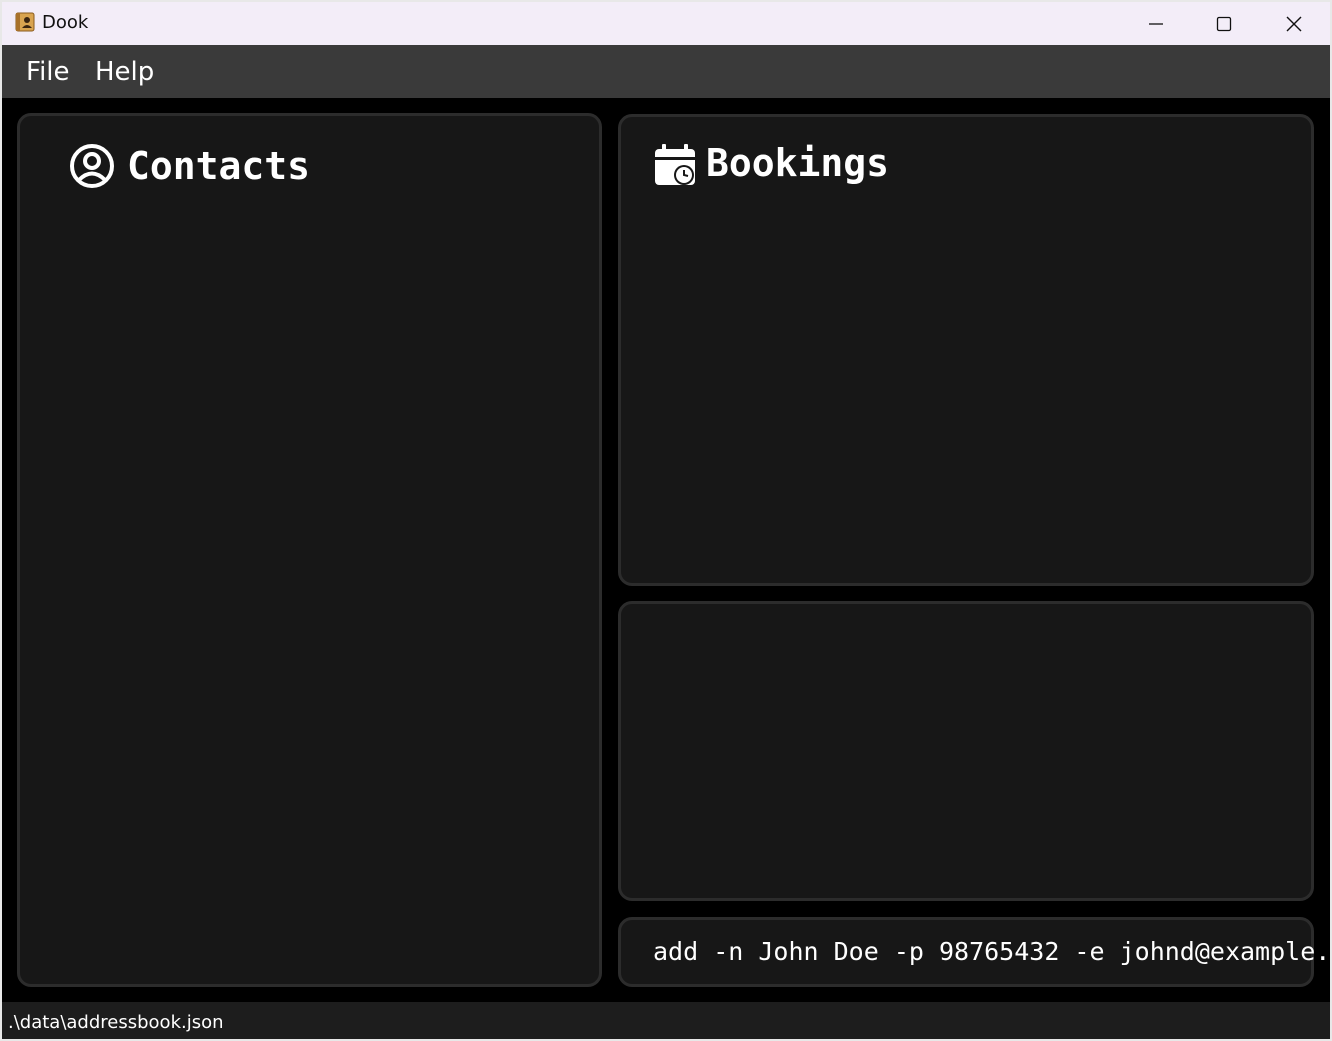 The height and width of the screenshot is (1041, 1332). What do you see at coordinates (219, 166) in the screenshot?
I see `contacts-title: Contacts` at bounding box center [219, 166].